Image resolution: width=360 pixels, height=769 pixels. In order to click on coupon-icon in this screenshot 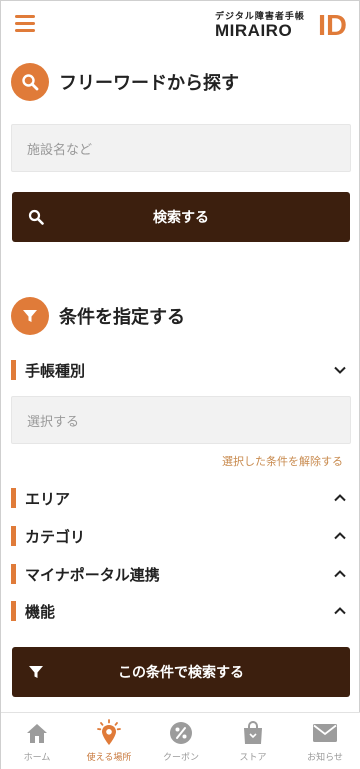, I will do `click(181, 733)`.